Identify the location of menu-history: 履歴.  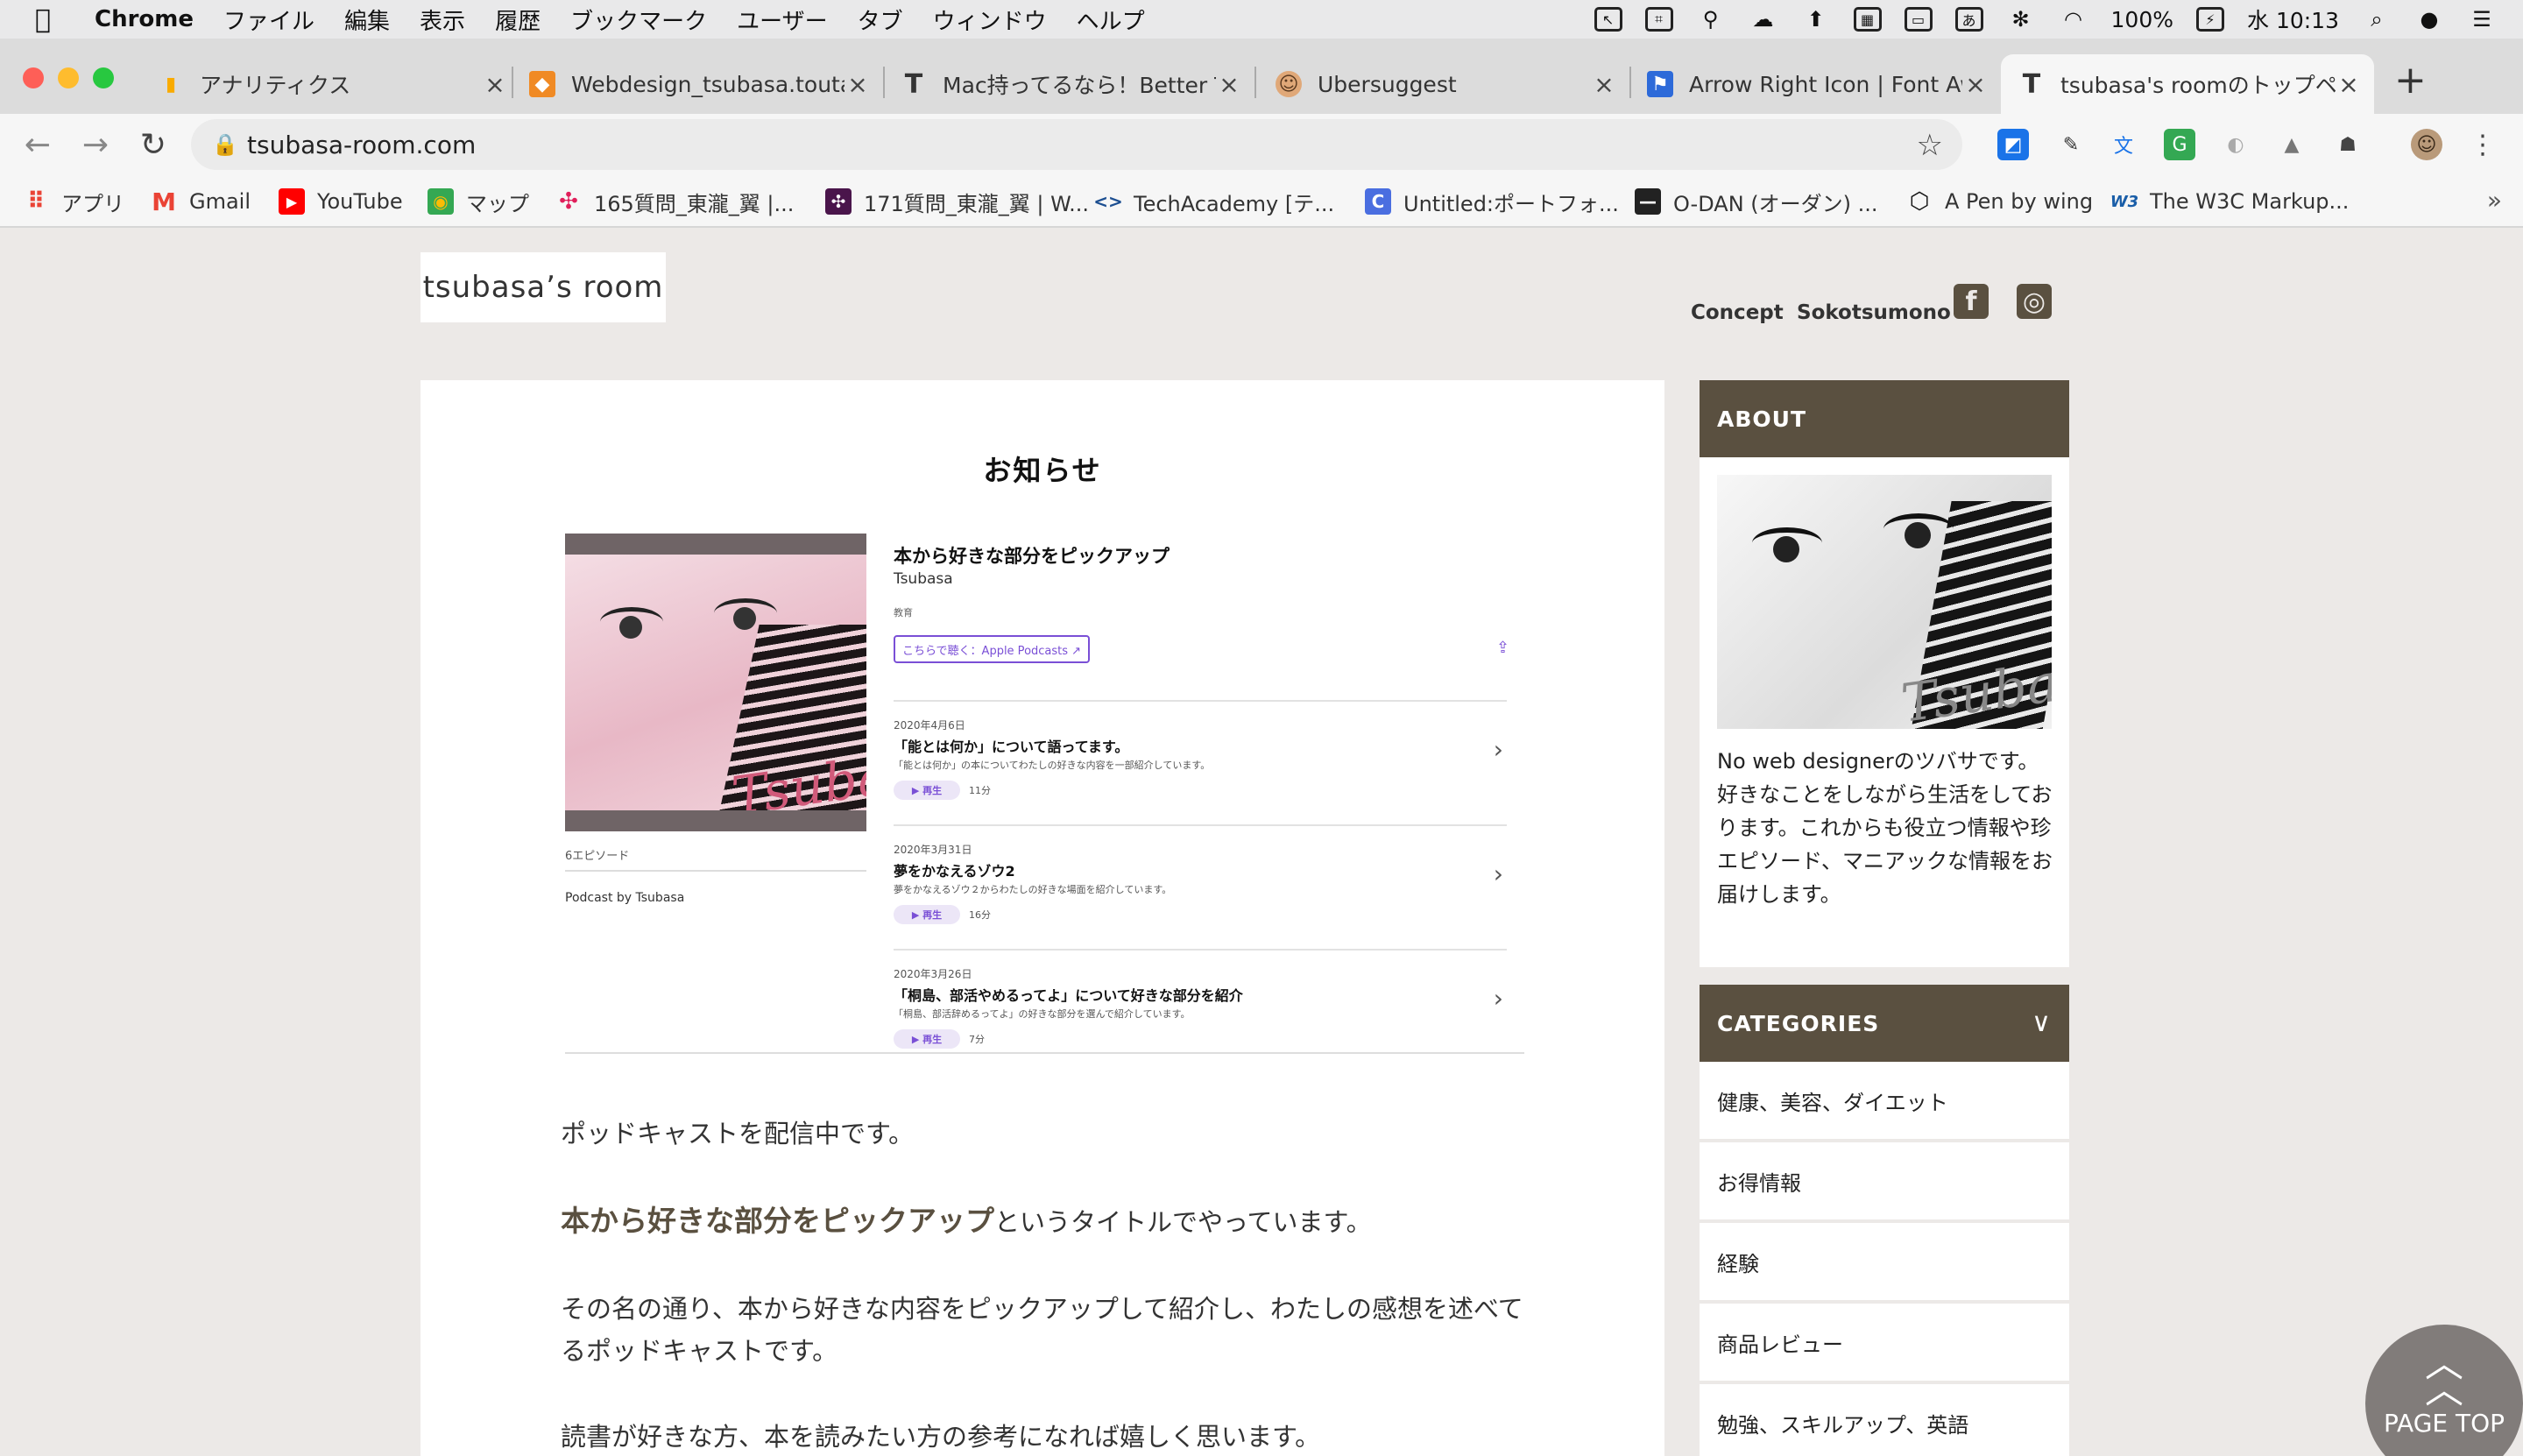
(518, 20).